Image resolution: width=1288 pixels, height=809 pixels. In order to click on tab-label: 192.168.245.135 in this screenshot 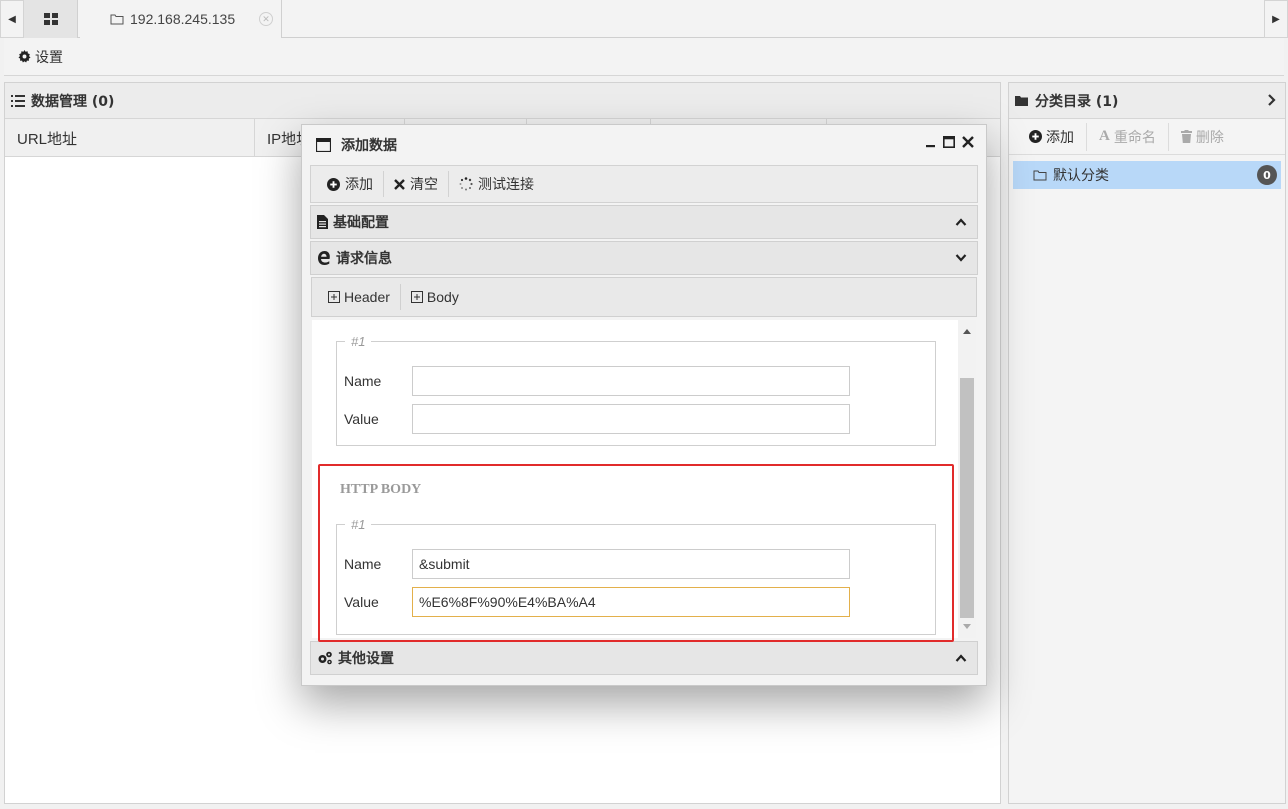, I will do `click(183, 19)`.